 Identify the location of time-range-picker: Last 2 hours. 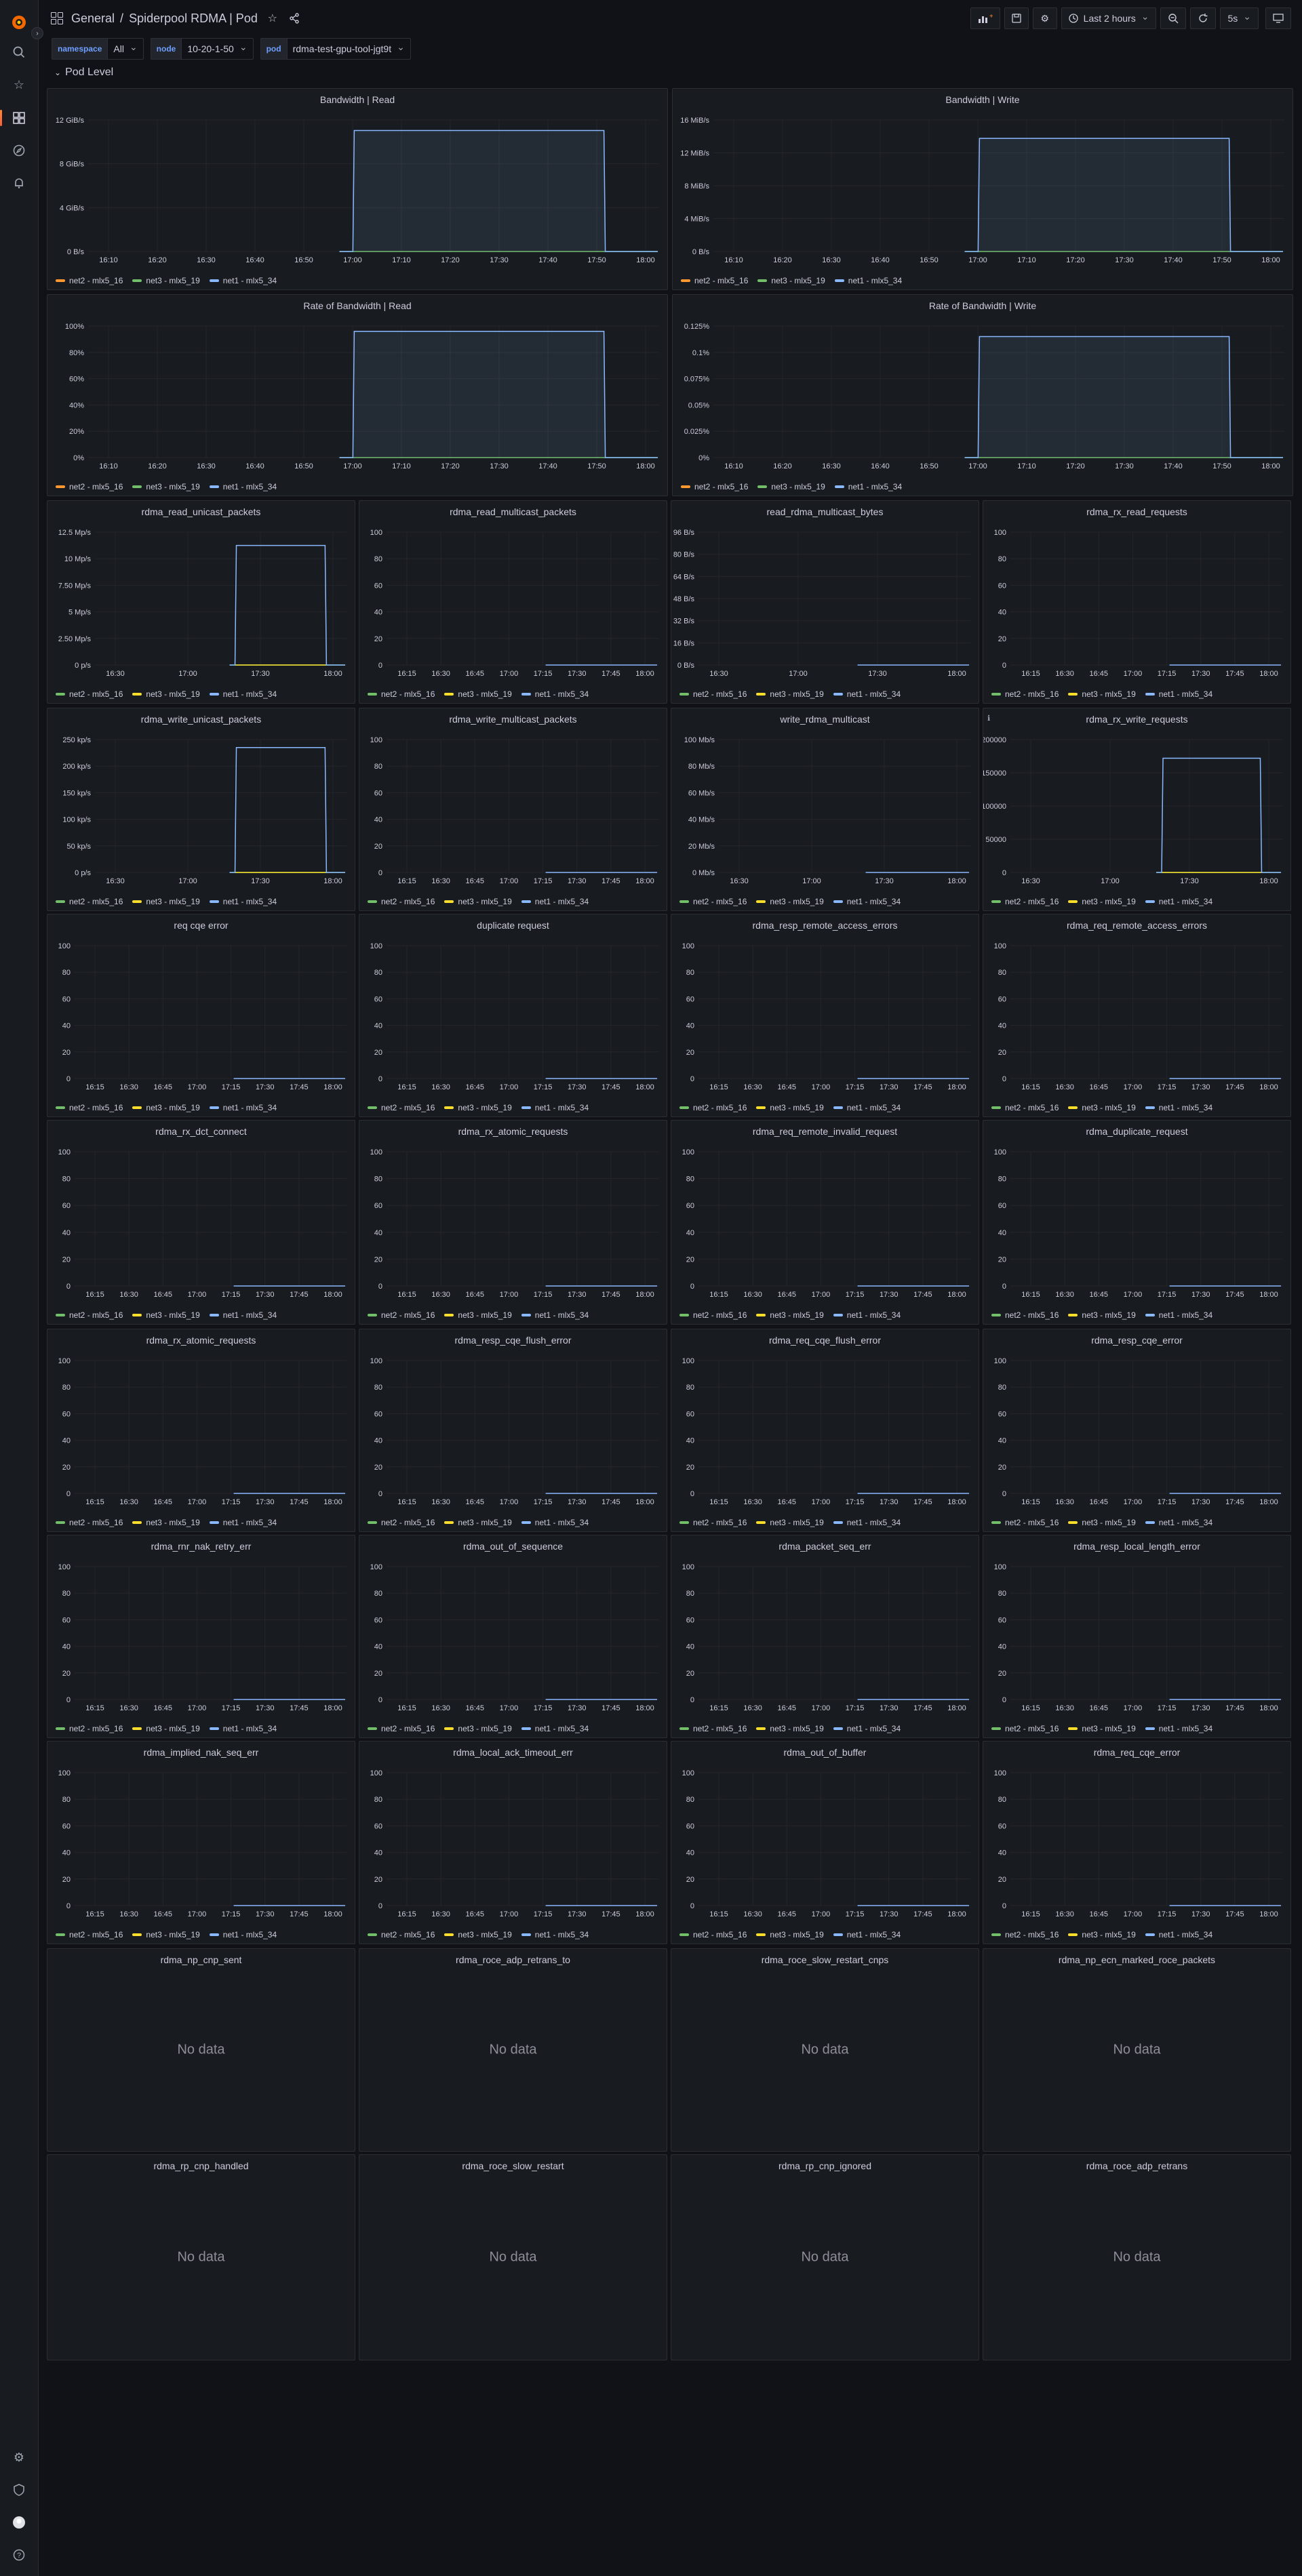
(1109, 18).